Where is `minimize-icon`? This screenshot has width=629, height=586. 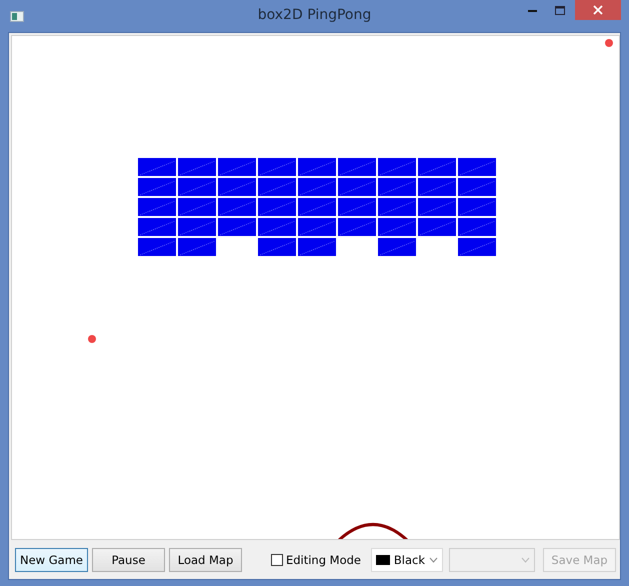 minimize-icon is located at coordinates (532, 10).